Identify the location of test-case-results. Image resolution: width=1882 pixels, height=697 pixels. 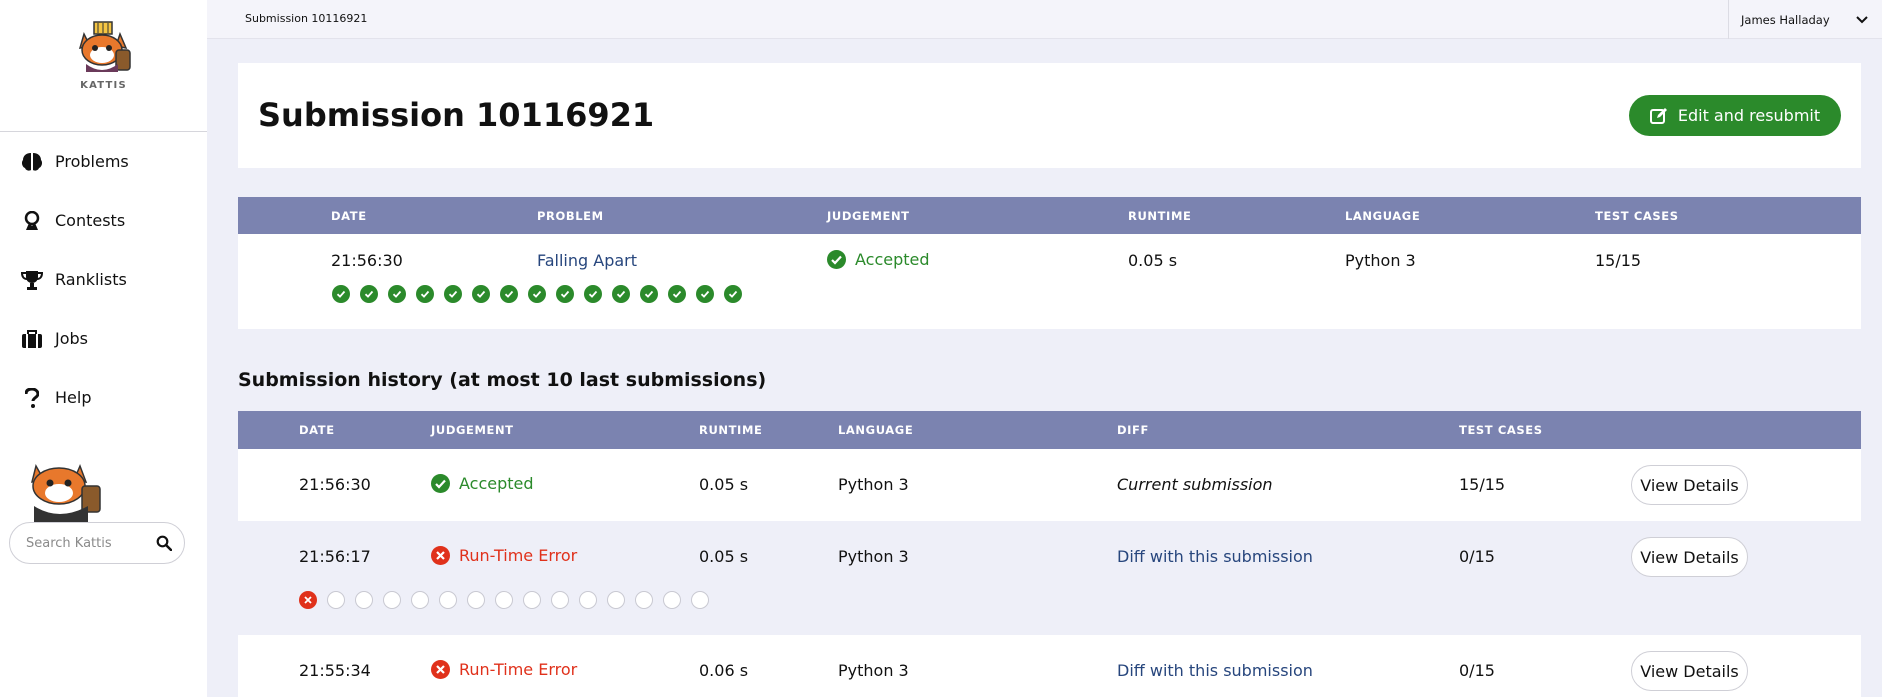
(542, 294).